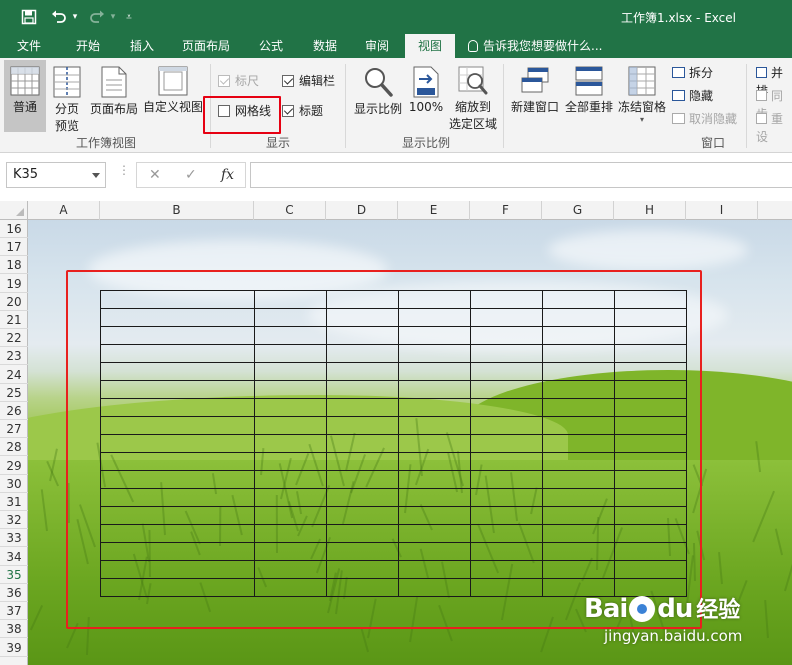 The width and height of the screenshot is (792, 665). I want to click on name-box-value: K35, so click(26, 174).